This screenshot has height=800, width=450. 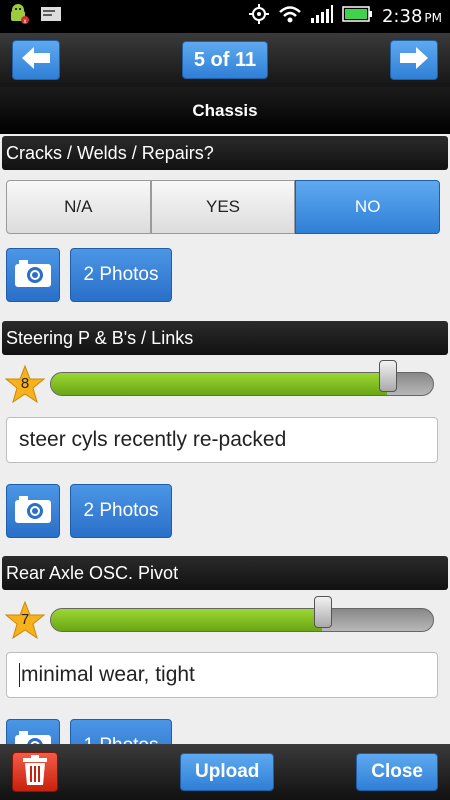 I want to click on clock-ampm: PM, so click(x=433, y=18).